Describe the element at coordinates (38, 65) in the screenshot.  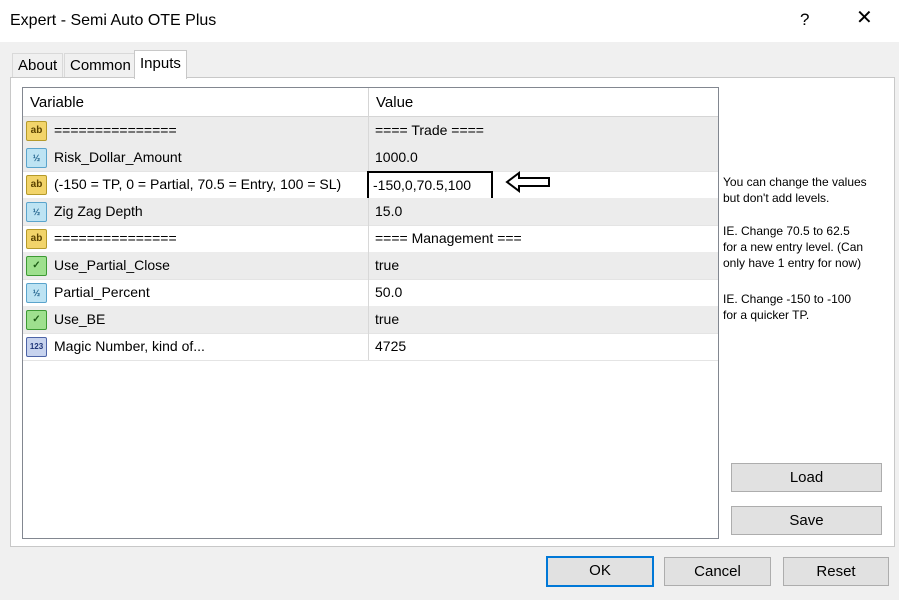
I see `tab-about: About` at that location.